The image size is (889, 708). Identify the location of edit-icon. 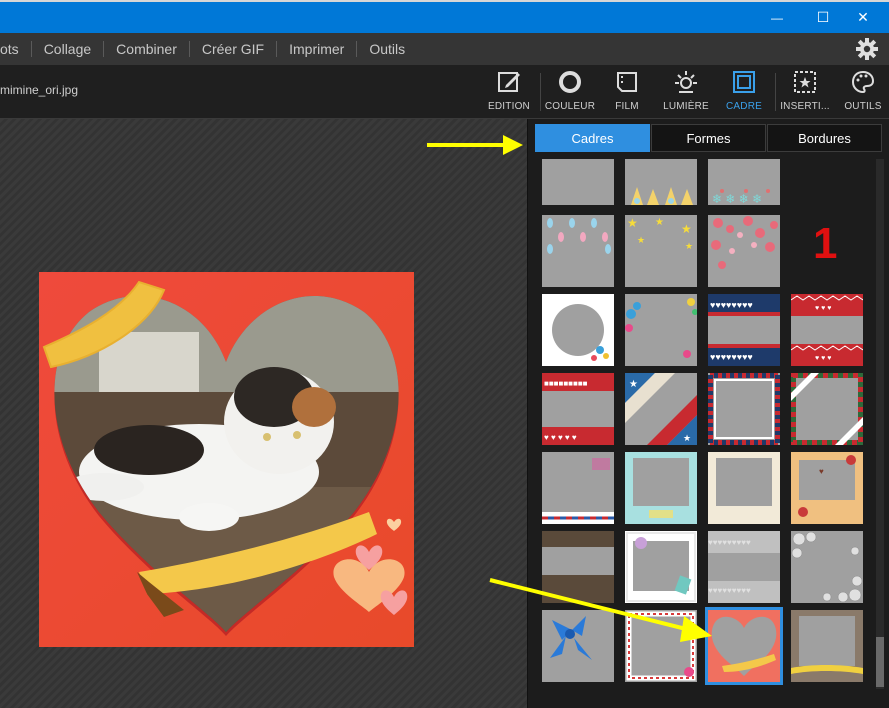
(509, 82).